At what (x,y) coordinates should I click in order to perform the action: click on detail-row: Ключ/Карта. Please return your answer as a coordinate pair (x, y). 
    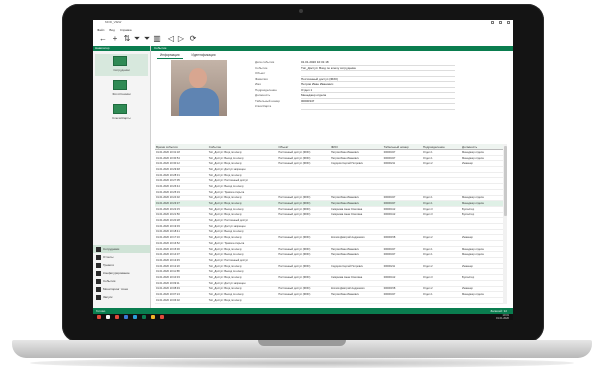
    Looking at the image, I should click on (355, 107).